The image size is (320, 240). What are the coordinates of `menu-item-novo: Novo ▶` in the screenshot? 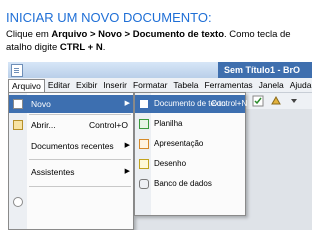 It's located at (71, 104).